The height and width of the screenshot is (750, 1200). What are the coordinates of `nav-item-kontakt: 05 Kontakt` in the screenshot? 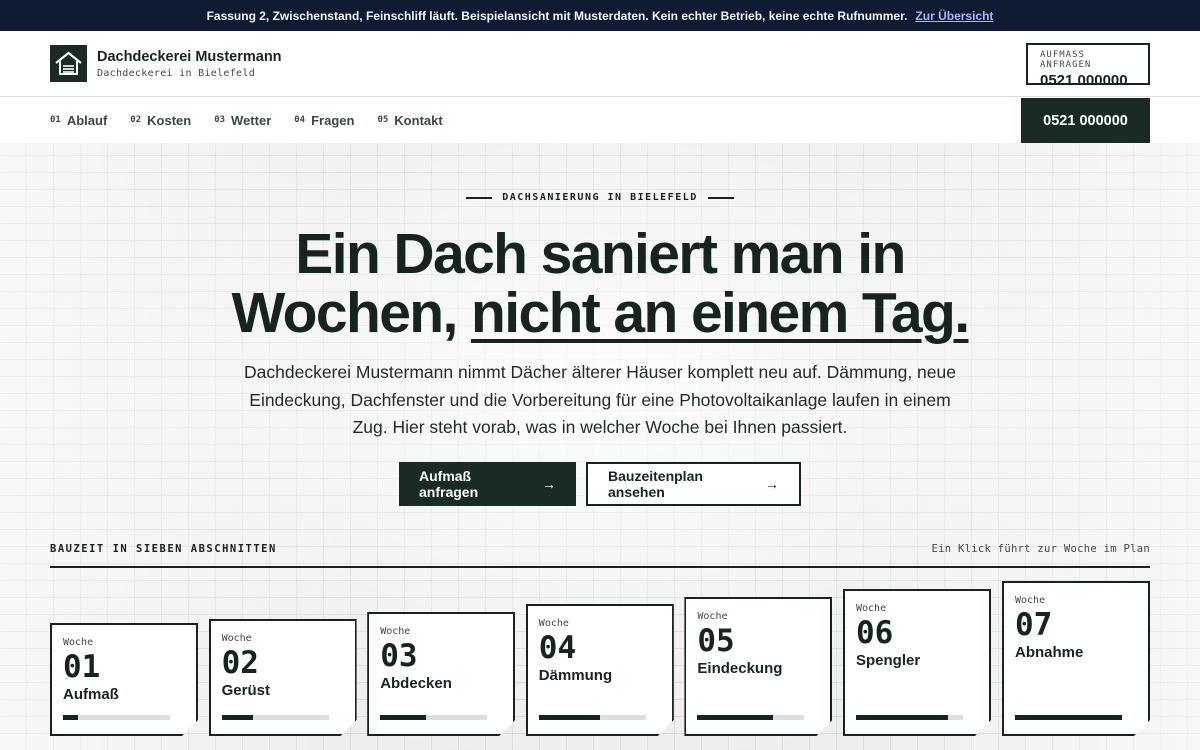 It's located at (409, 120).